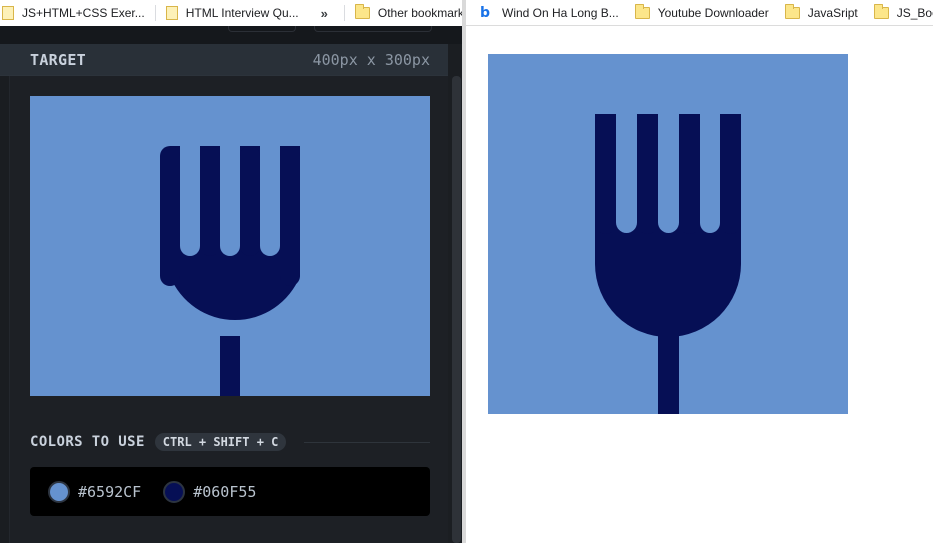  Describe the element at coordinates (324, 13) in the screenshot. I see `chevron-double-right-icon: »` at that location.